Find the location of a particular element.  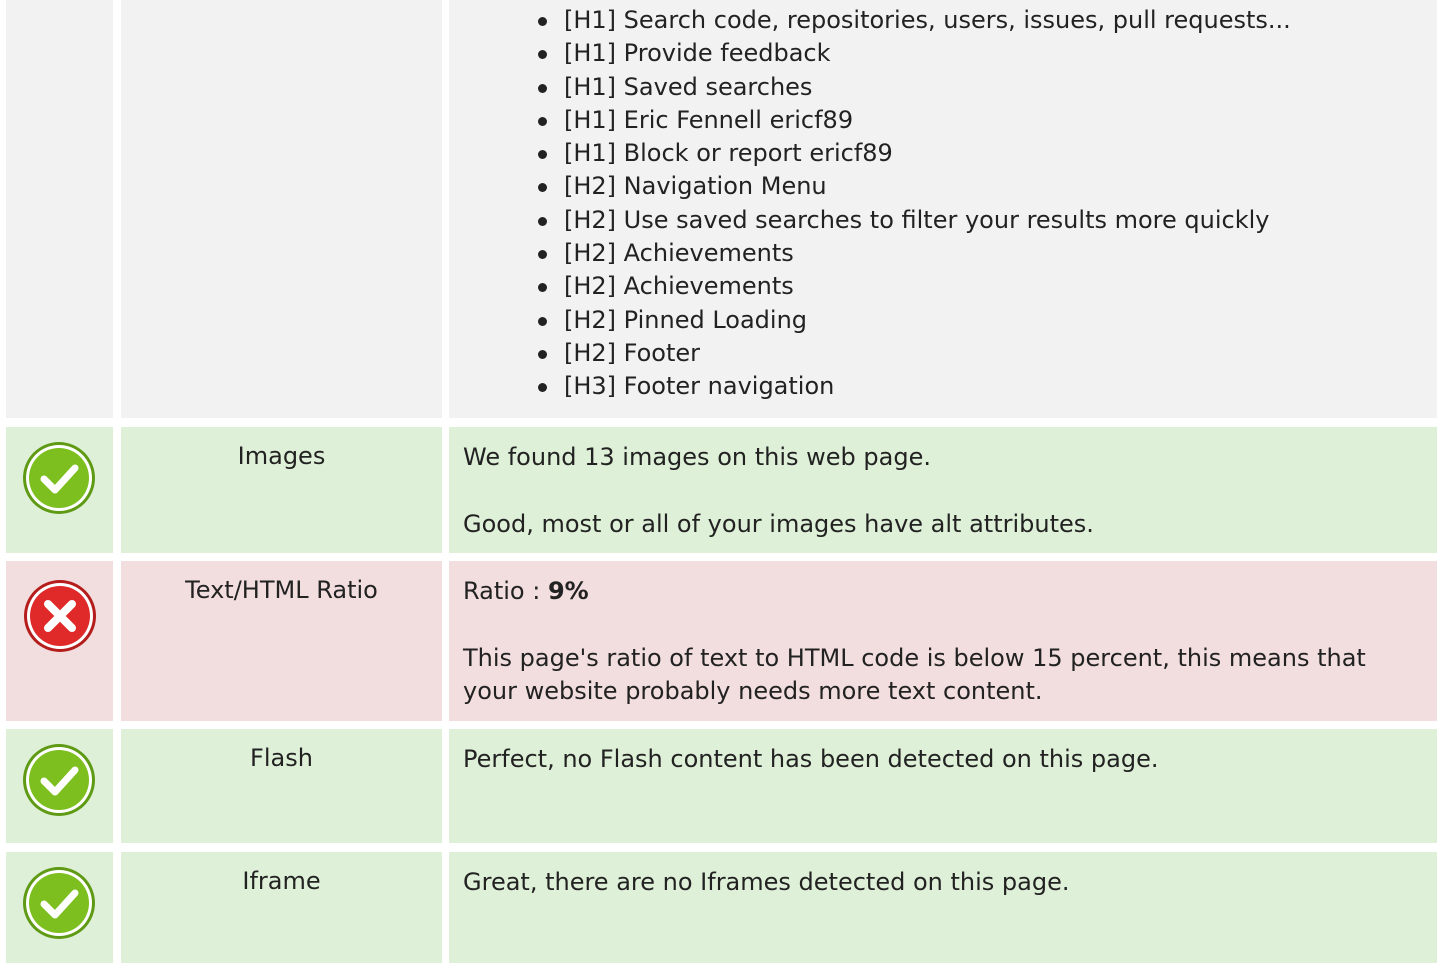

iframe-status-cell is located at coordinates (59, 907).